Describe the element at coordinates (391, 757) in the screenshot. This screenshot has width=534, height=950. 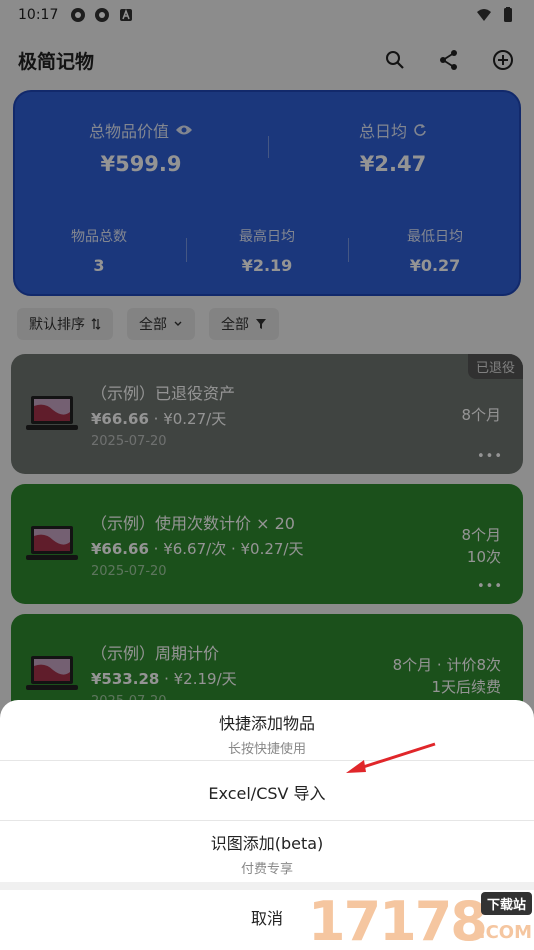
I see `annotation-arrow-icon` at that location.